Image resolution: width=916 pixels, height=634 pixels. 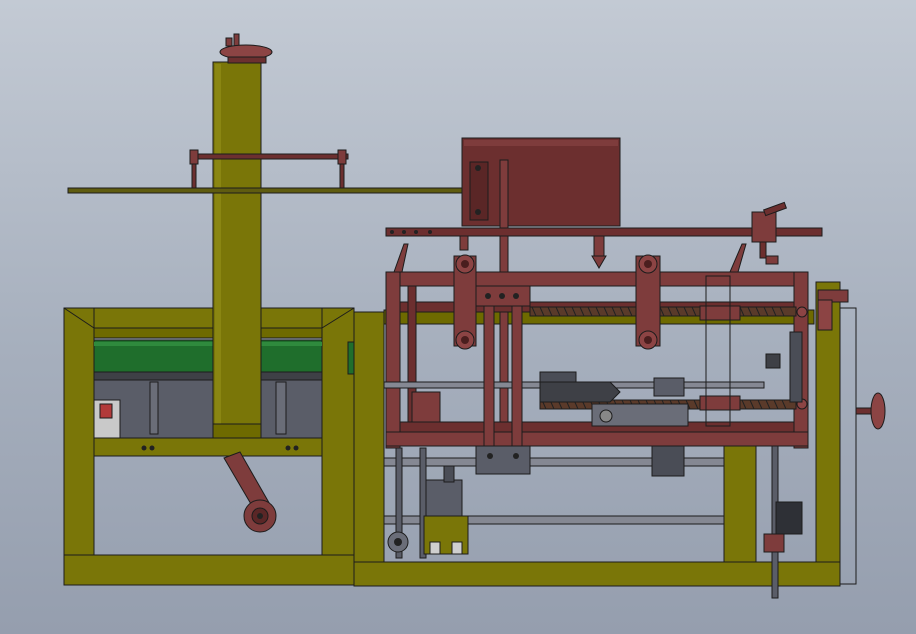 What do you see at coordinates (246, 48) in the screenshot?
I see `top-handwheel-icon` at bounding box center [246, 48].